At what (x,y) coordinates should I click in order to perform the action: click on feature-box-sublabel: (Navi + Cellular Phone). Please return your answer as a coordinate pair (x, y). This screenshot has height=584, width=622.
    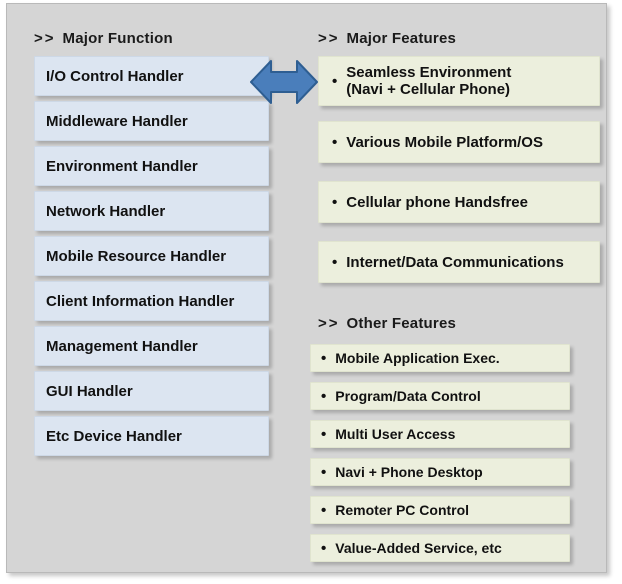
    Looking at the image, I should click on (428, 89).